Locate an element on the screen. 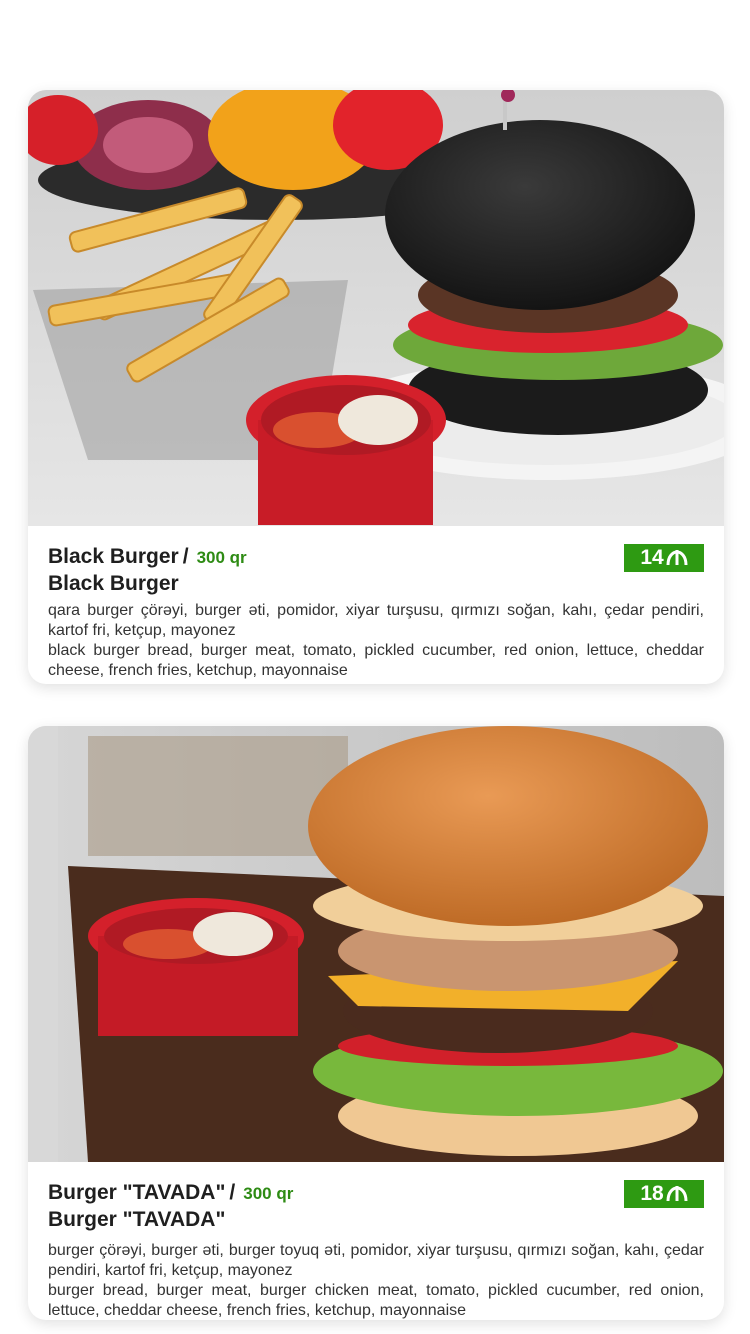 This screenshot has width=750, height=1334. price-badge: 14 is located at coordinates (664, 558).